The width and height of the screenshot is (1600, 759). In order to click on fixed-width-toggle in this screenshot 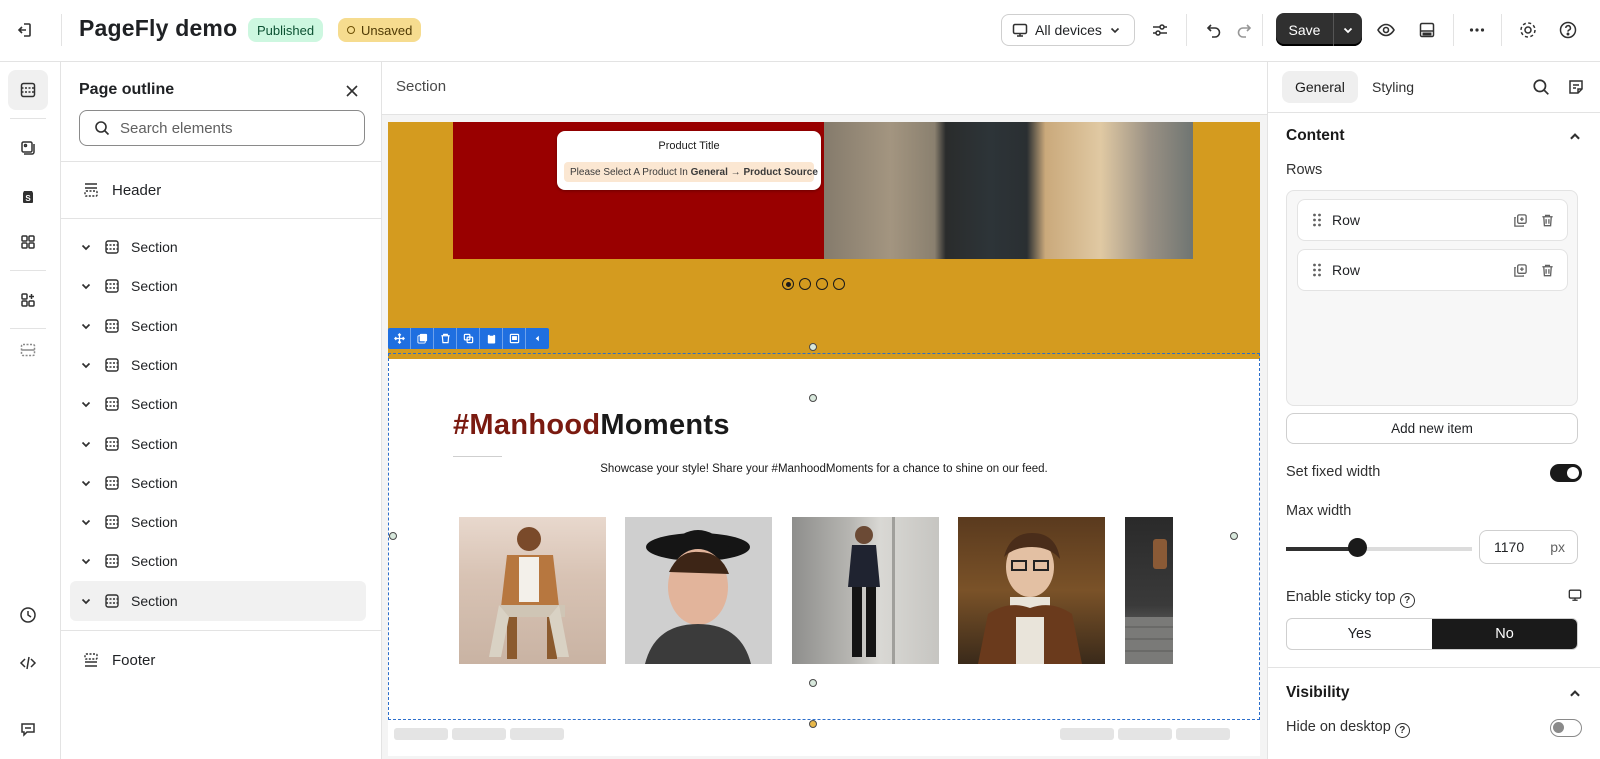, I will do `click(1566, 473)`.